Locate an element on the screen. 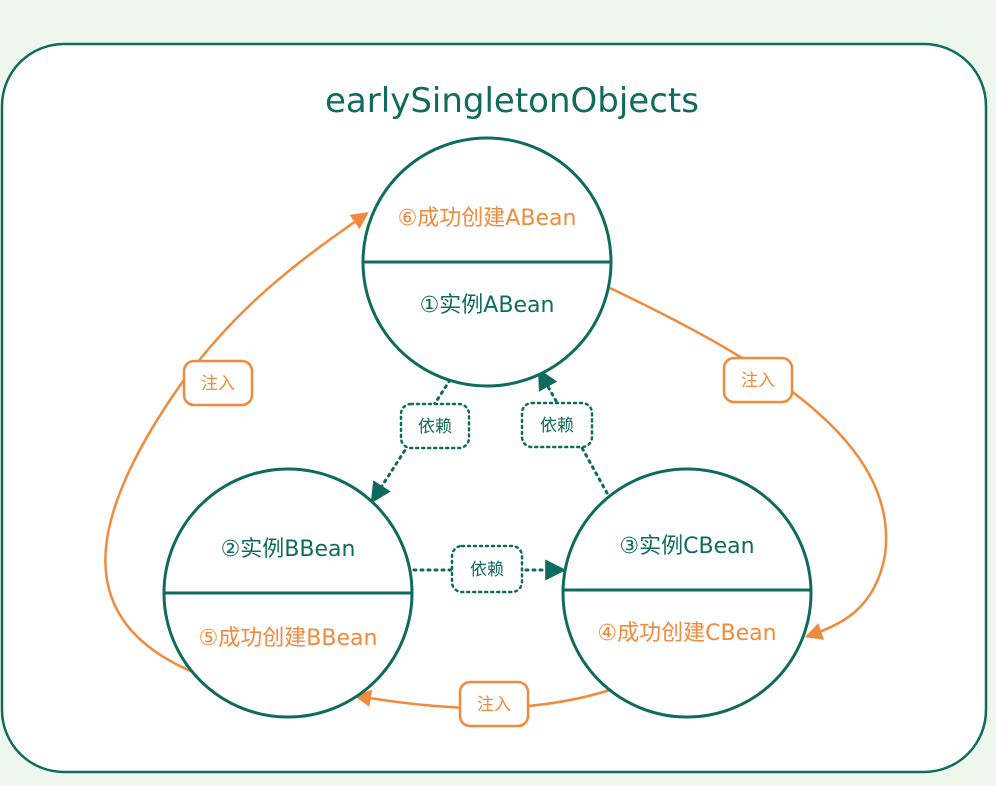 The width and height of the screenshot is (996, 786). node-a-bottom-label: ①实例ABean is located at coordinates (487, 305).